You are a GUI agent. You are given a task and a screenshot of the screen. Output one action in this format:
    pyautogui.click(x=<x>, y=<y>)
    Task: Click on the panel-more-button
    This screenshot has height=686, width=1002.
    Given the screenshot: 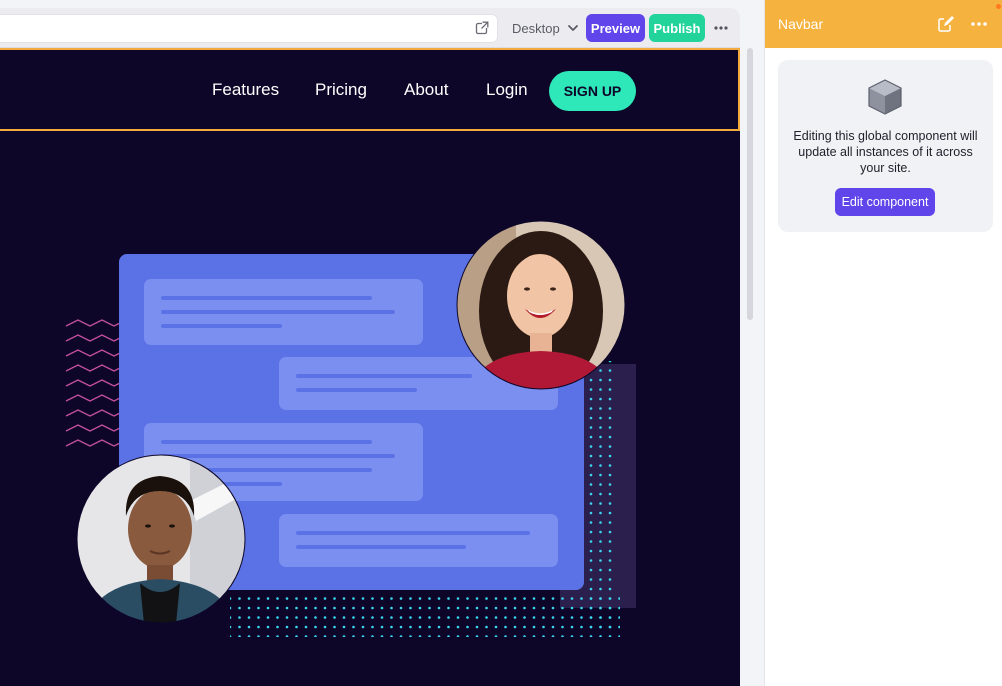 What is the action you would take?
    pyautogui.click(x=979, y=24)
    